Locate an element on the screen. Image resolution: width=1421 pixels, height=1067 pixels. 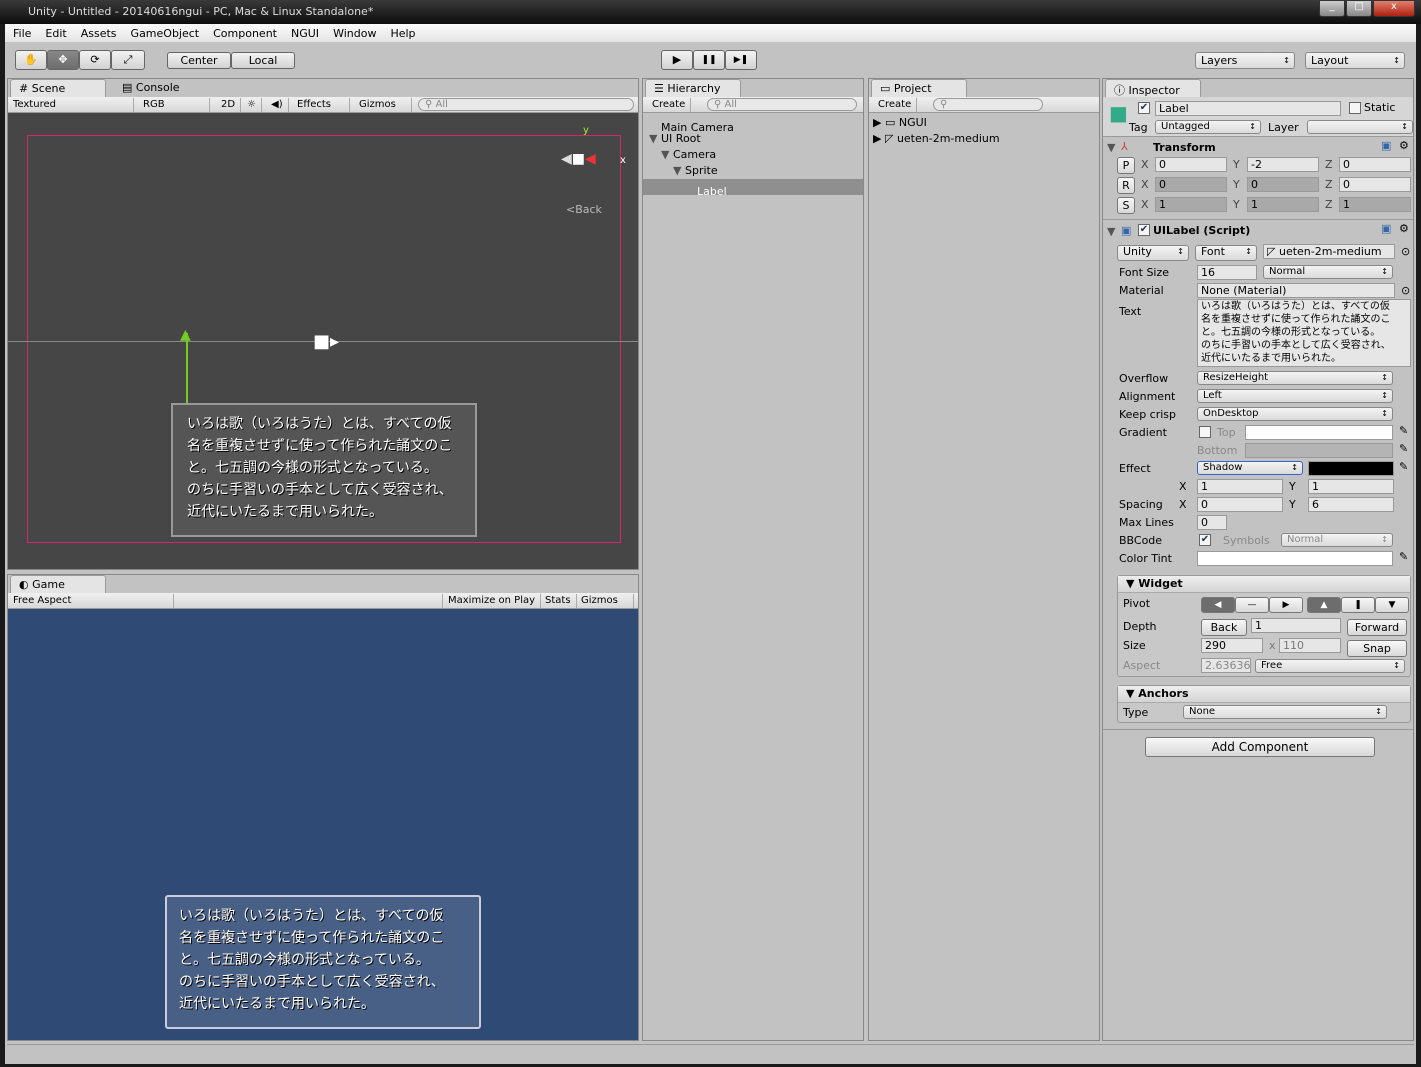
project-item-folder: ▶ ▭ NGUI is located at coordinates (936, 123).